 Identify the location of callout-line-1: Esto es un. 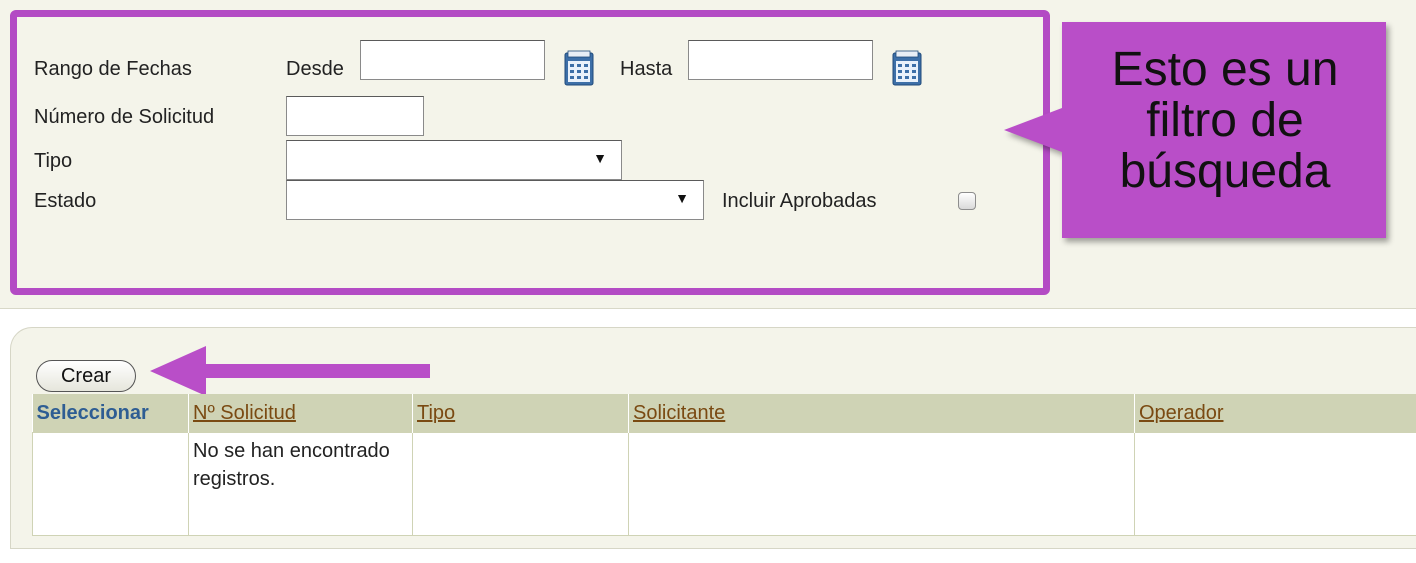
(1225, 69).